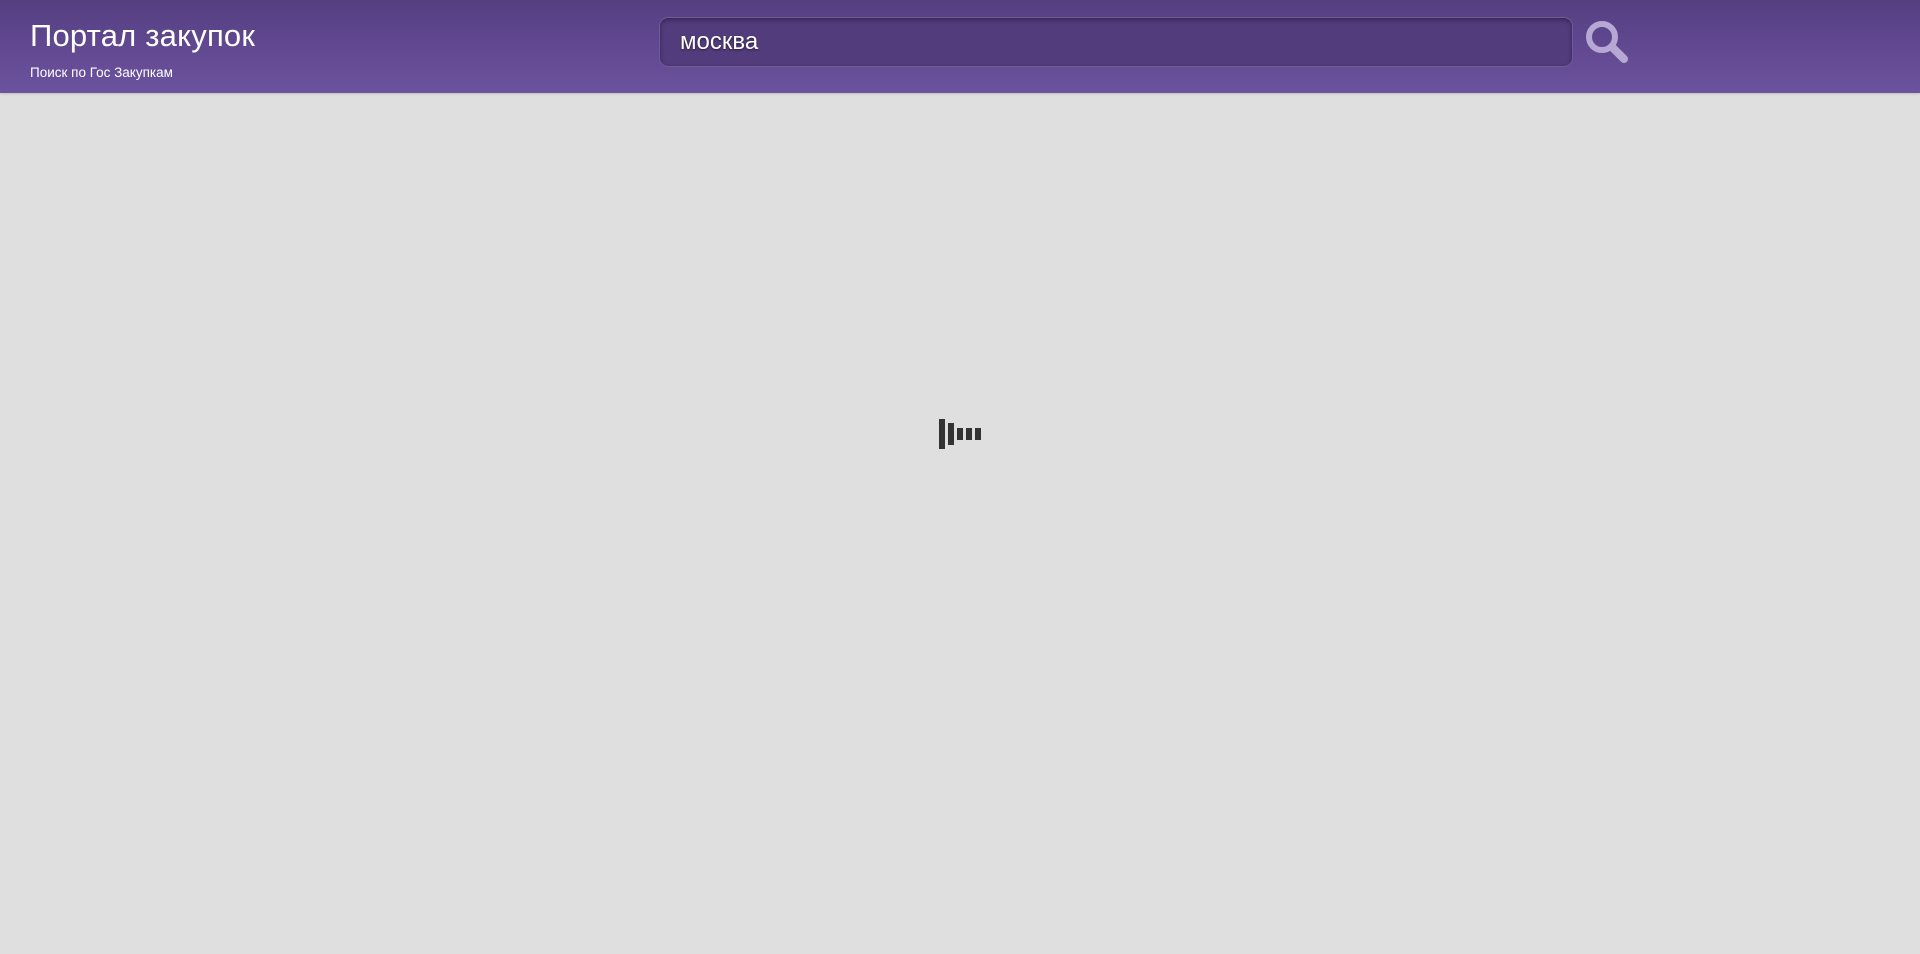  What do you see at coordinates (142, 36) in the screenshot?
I see `site-title: Портал закупок` at bounding box center [142, 36].